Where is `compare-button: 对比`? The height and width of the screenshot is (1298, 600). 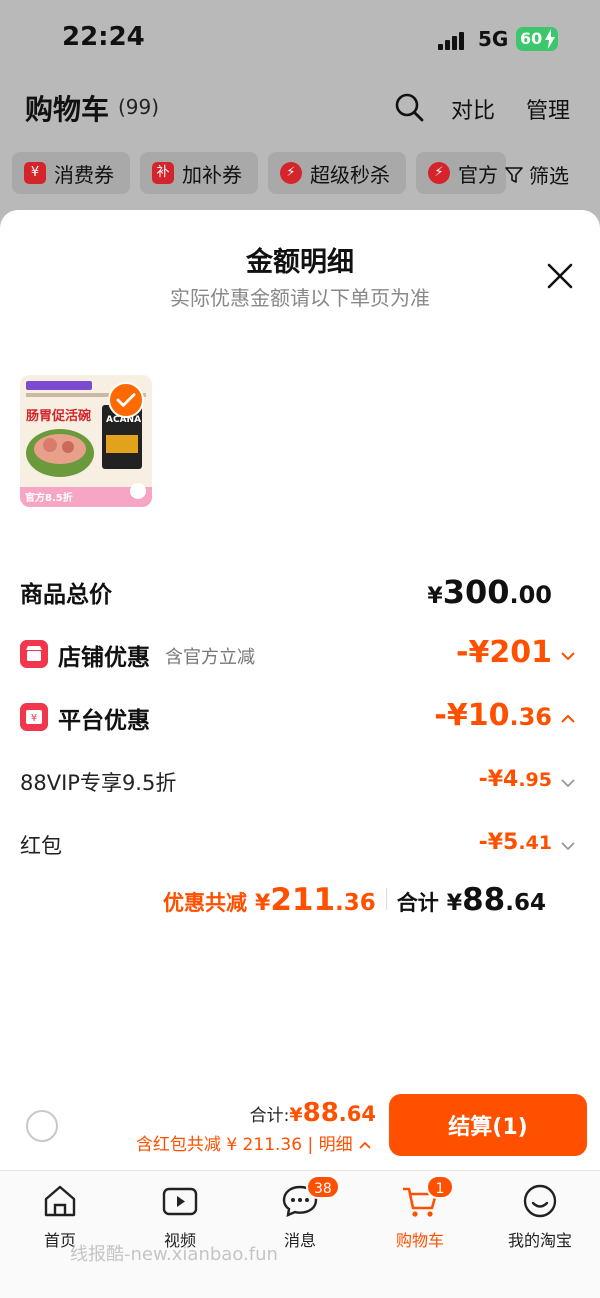
compare-button: 对比 is located at coordinates (473, 109).